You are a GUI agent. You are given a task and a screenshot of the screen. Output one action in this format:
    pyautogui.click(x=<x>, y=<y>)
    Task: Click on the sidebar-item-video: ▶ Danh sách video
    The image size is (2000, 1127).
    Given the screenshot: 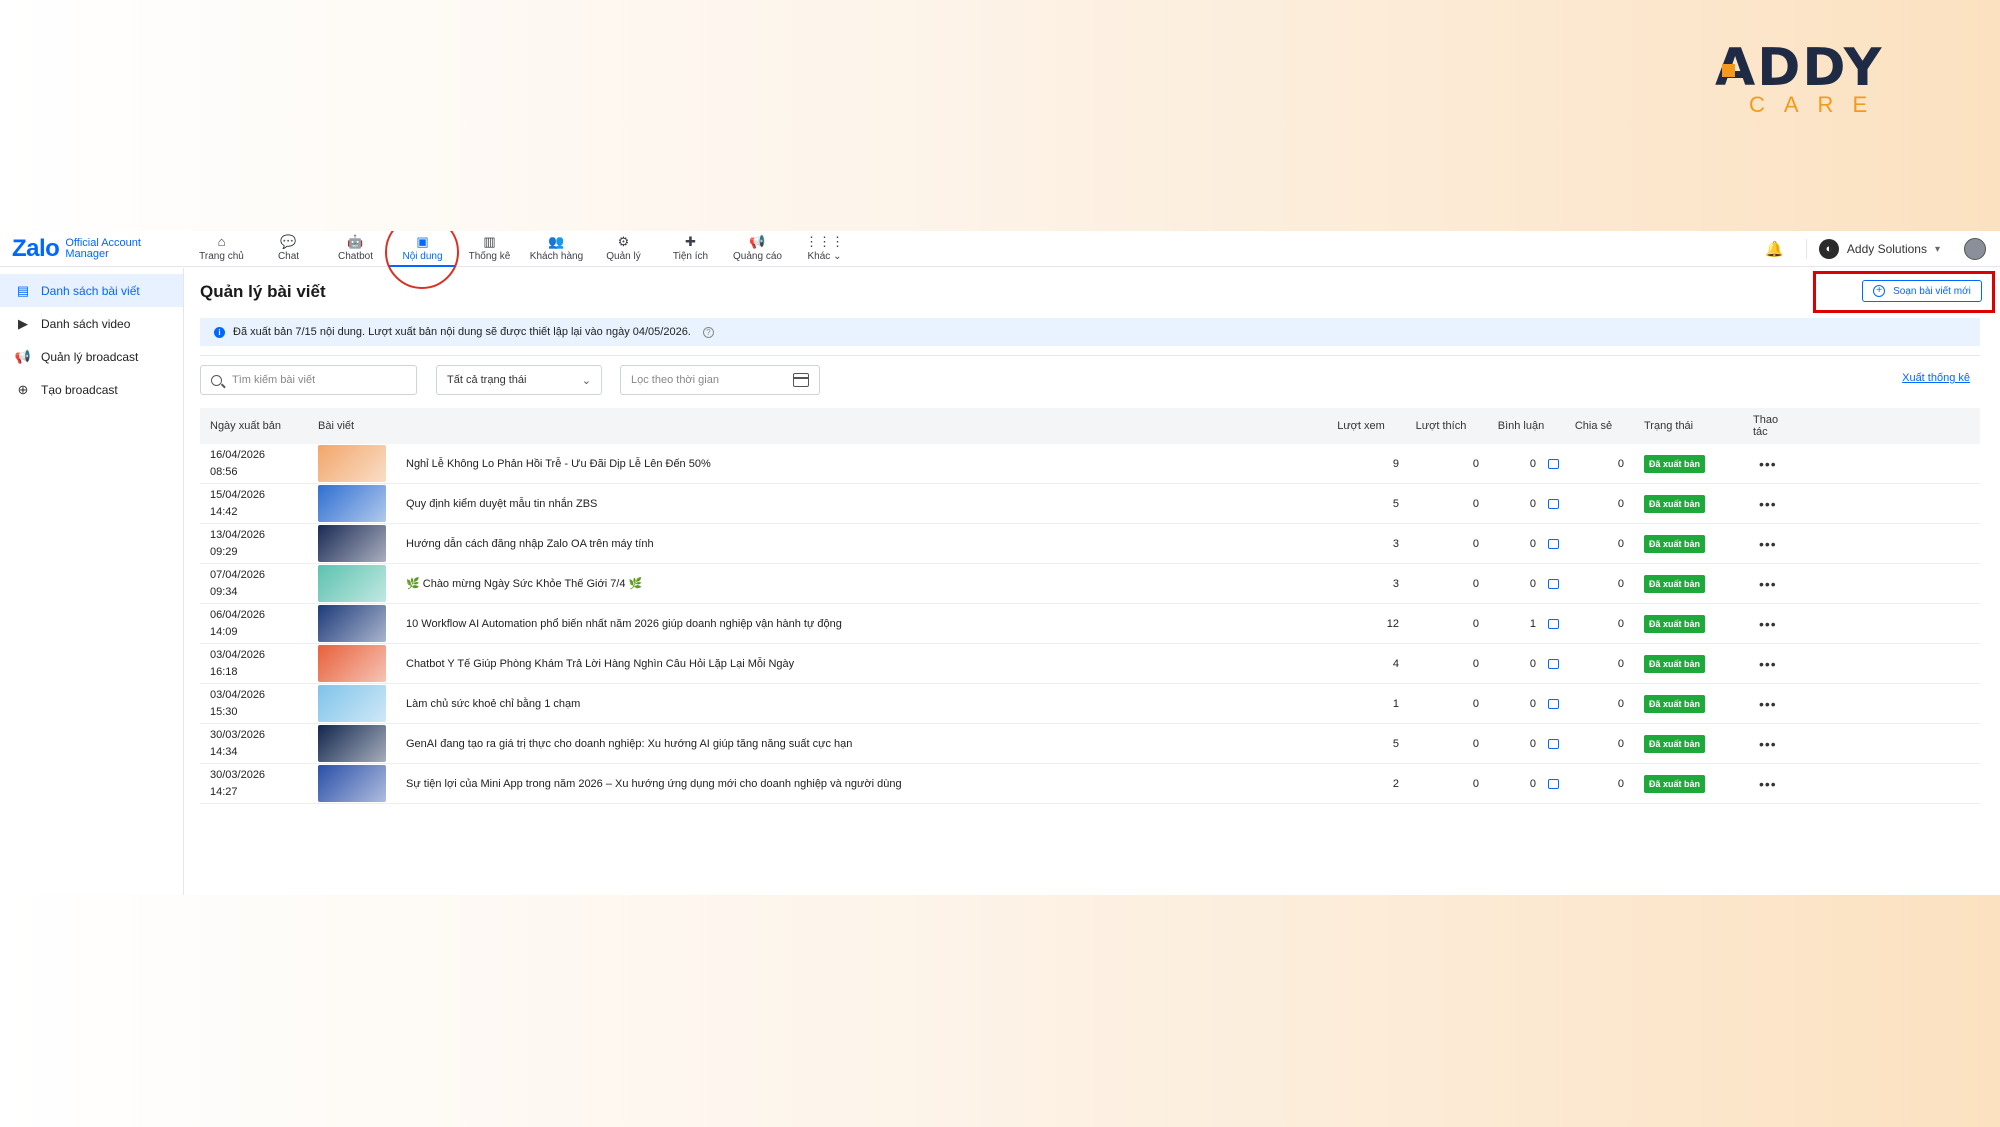 What is the action you would take?
    pyautogui.click(x=91, y=323)
    